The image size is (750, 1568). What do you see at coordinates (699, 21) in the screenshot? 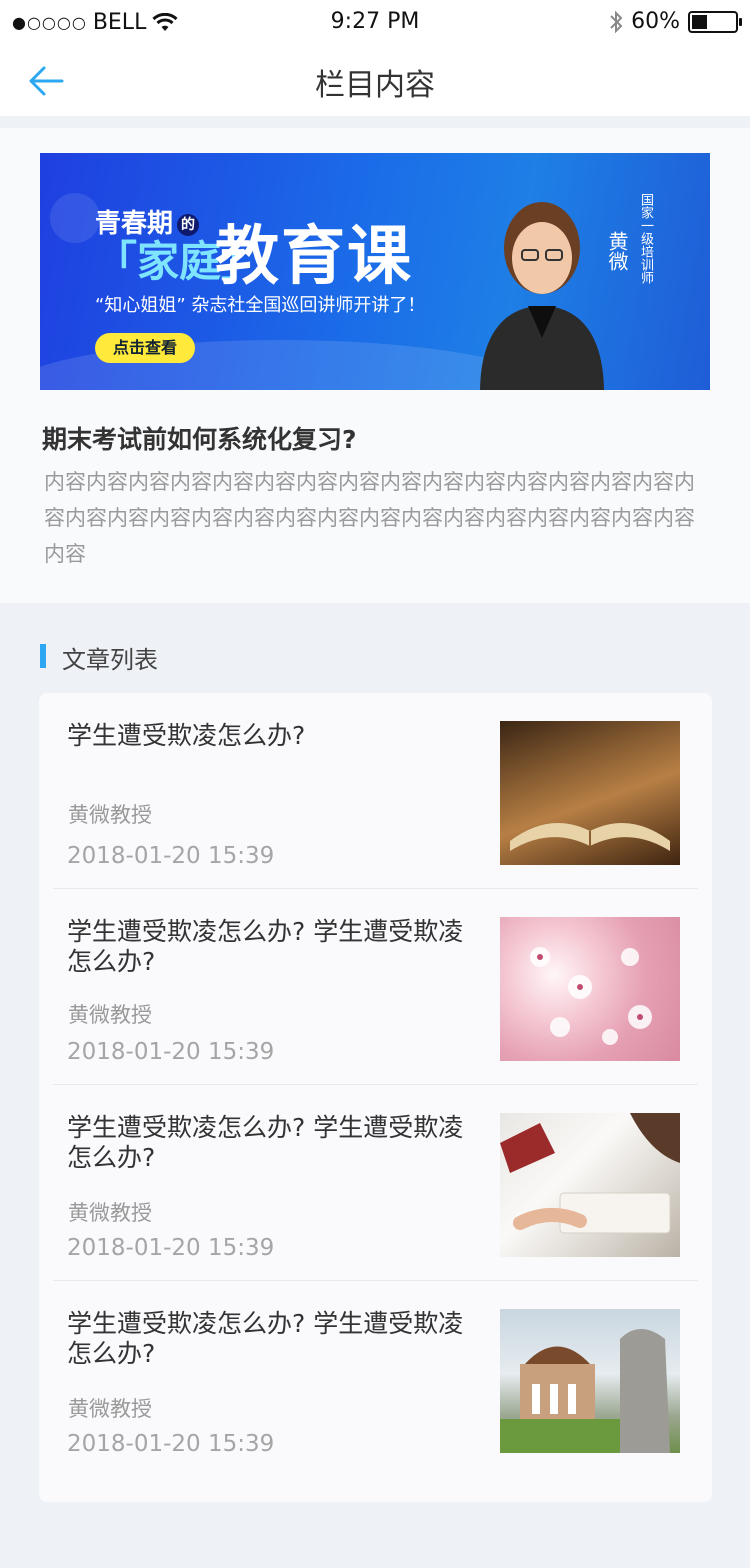
I see `battery-fill` at bounding box center [699, 21].